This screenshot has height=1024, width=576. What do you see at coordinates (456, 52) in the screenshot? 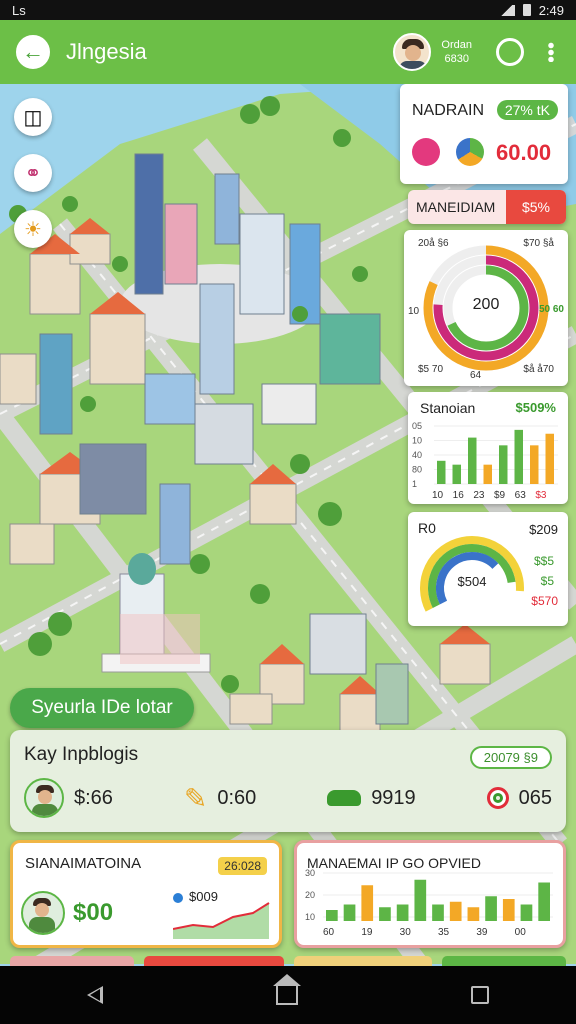
I see `user-info: Ordan 6830` at bounding box center [456, 52].